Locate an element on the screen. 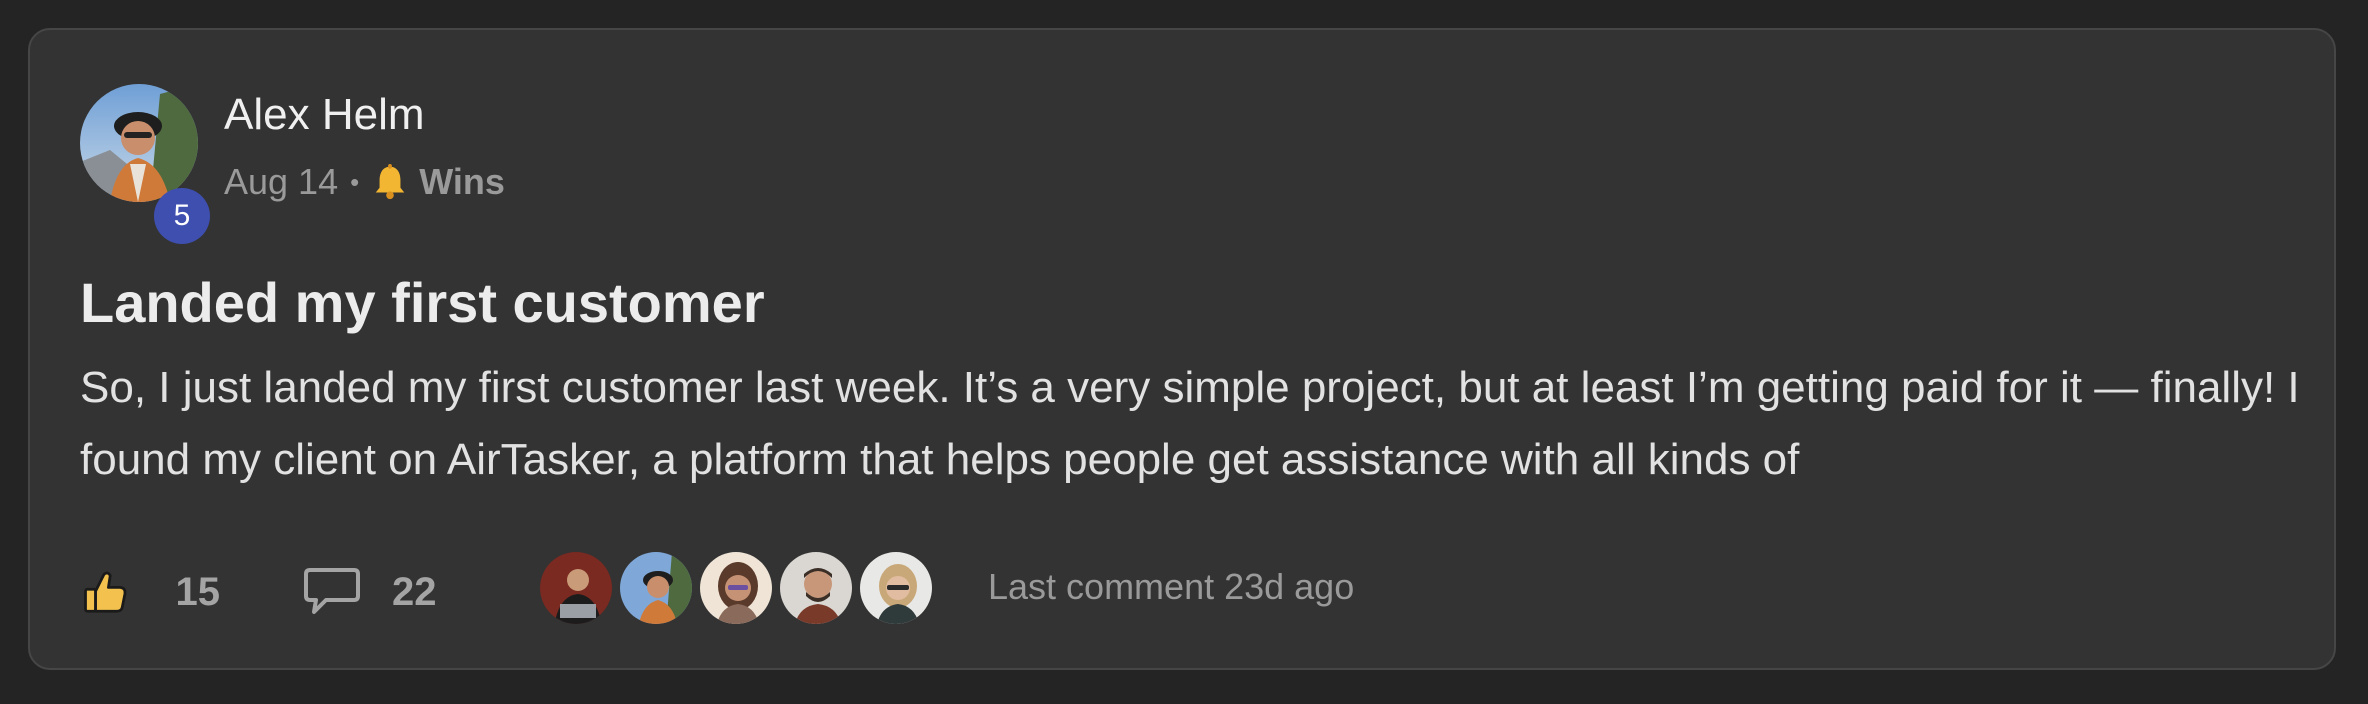  comment-button: 22 is located at coordinates (377, 592).